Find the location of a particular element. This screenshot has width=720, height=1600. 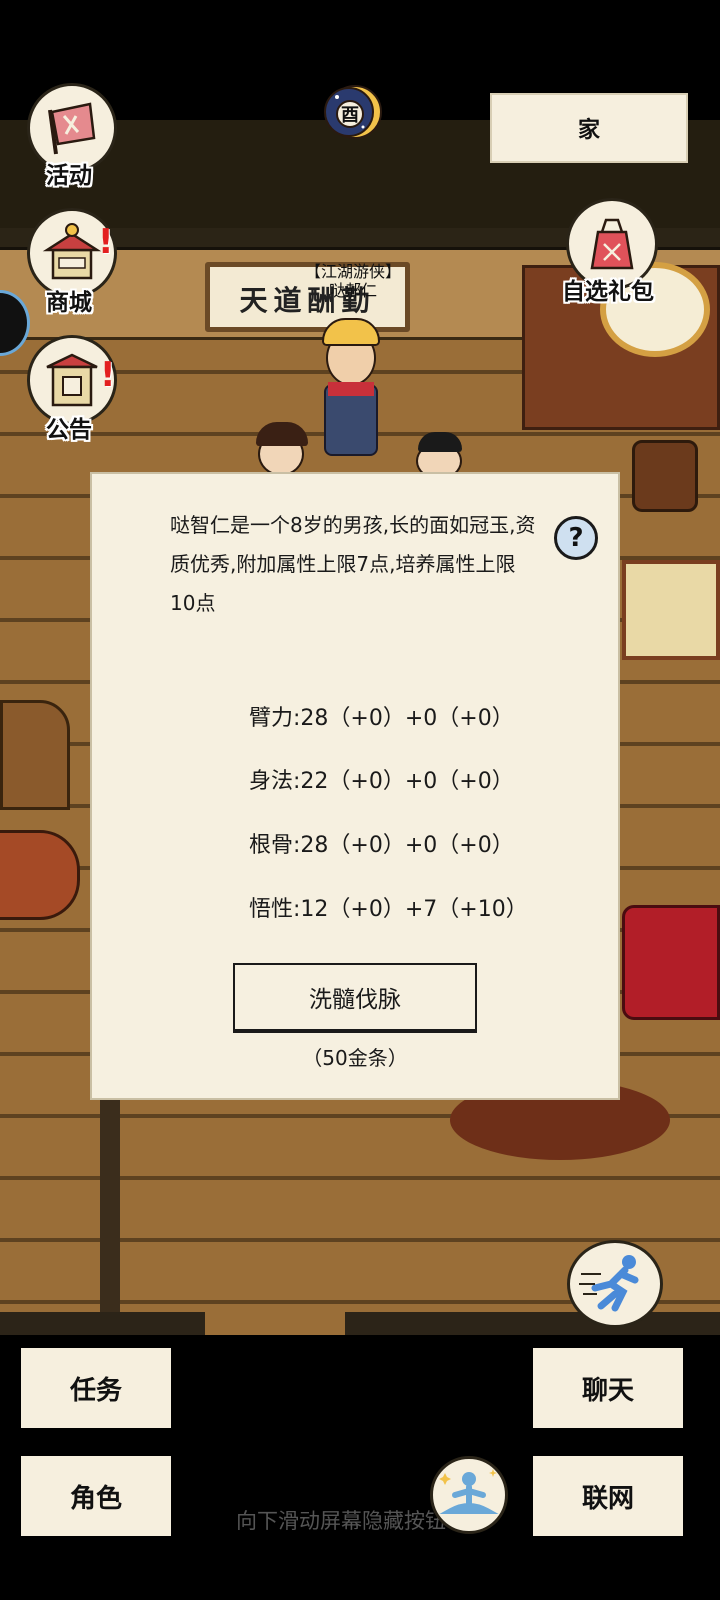

meditation-icon is located at coordinates (469, 1491).